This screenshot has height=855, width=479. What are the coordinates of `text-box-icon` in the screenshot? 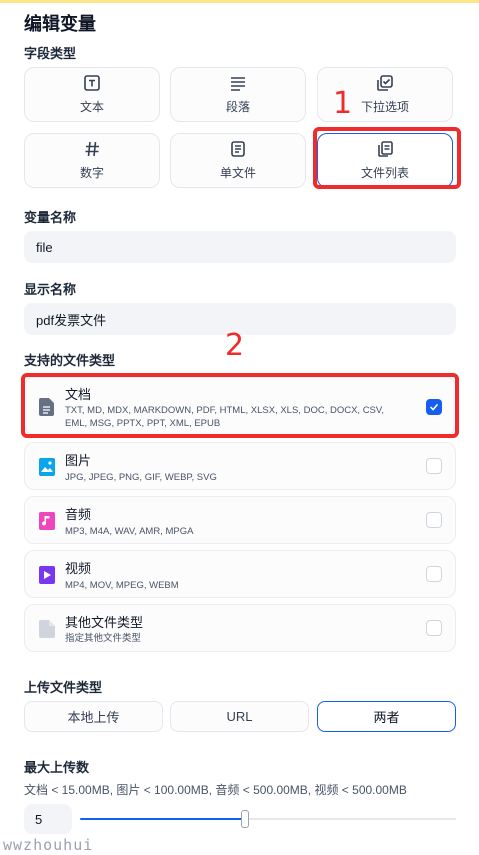 It's located at (92, 83).